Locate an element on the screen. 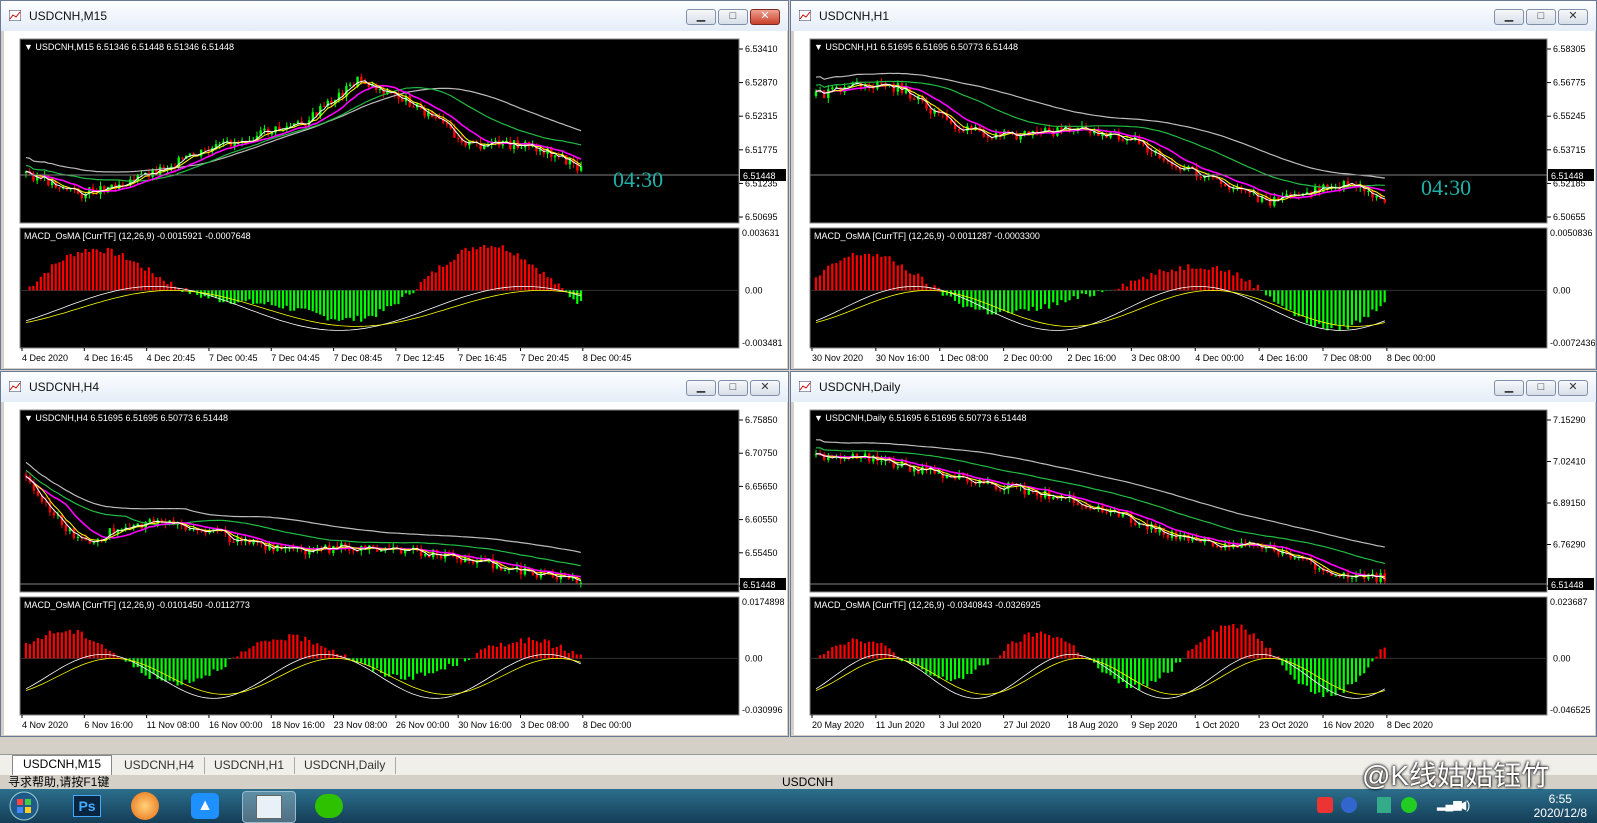 The image size is (1597, 823). system-clock: 6:55 2020/12/8 is located at coordinates (1560, 806).